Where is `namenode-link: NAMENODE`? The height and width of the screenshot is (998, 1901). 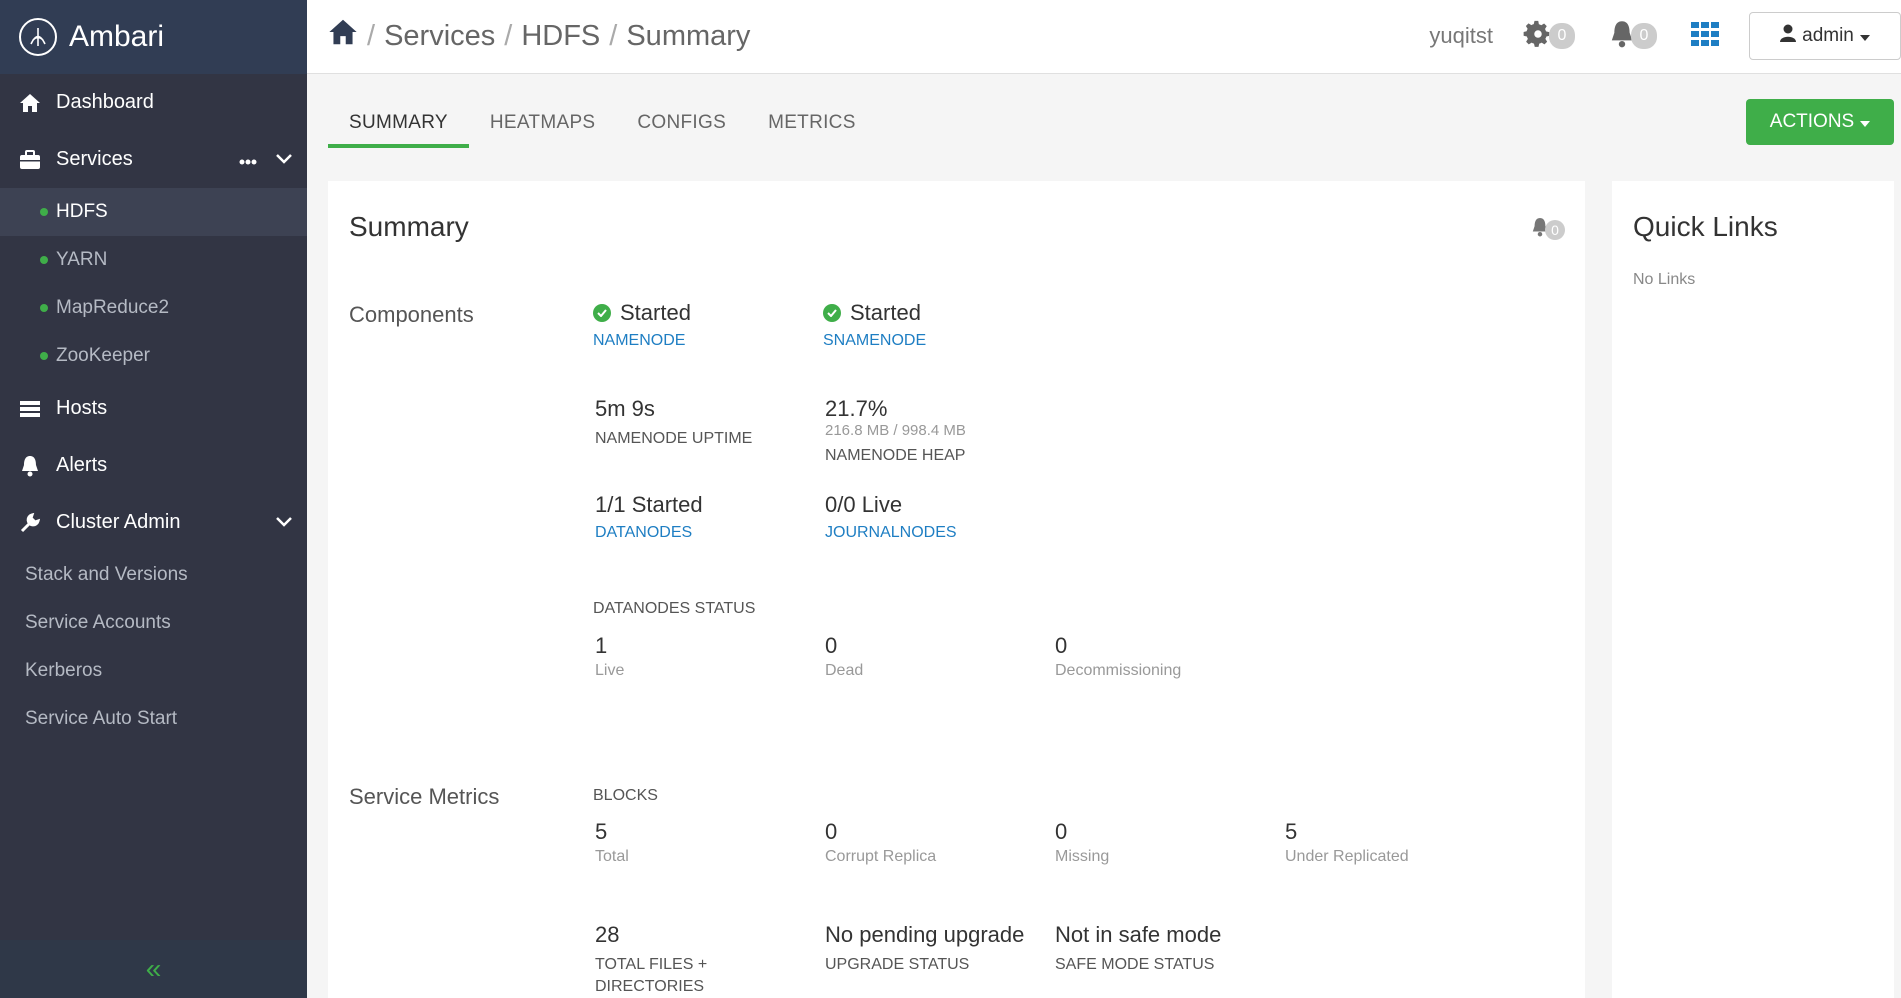 namenode-link: NAMENODE is located at coordinates (642, 341).